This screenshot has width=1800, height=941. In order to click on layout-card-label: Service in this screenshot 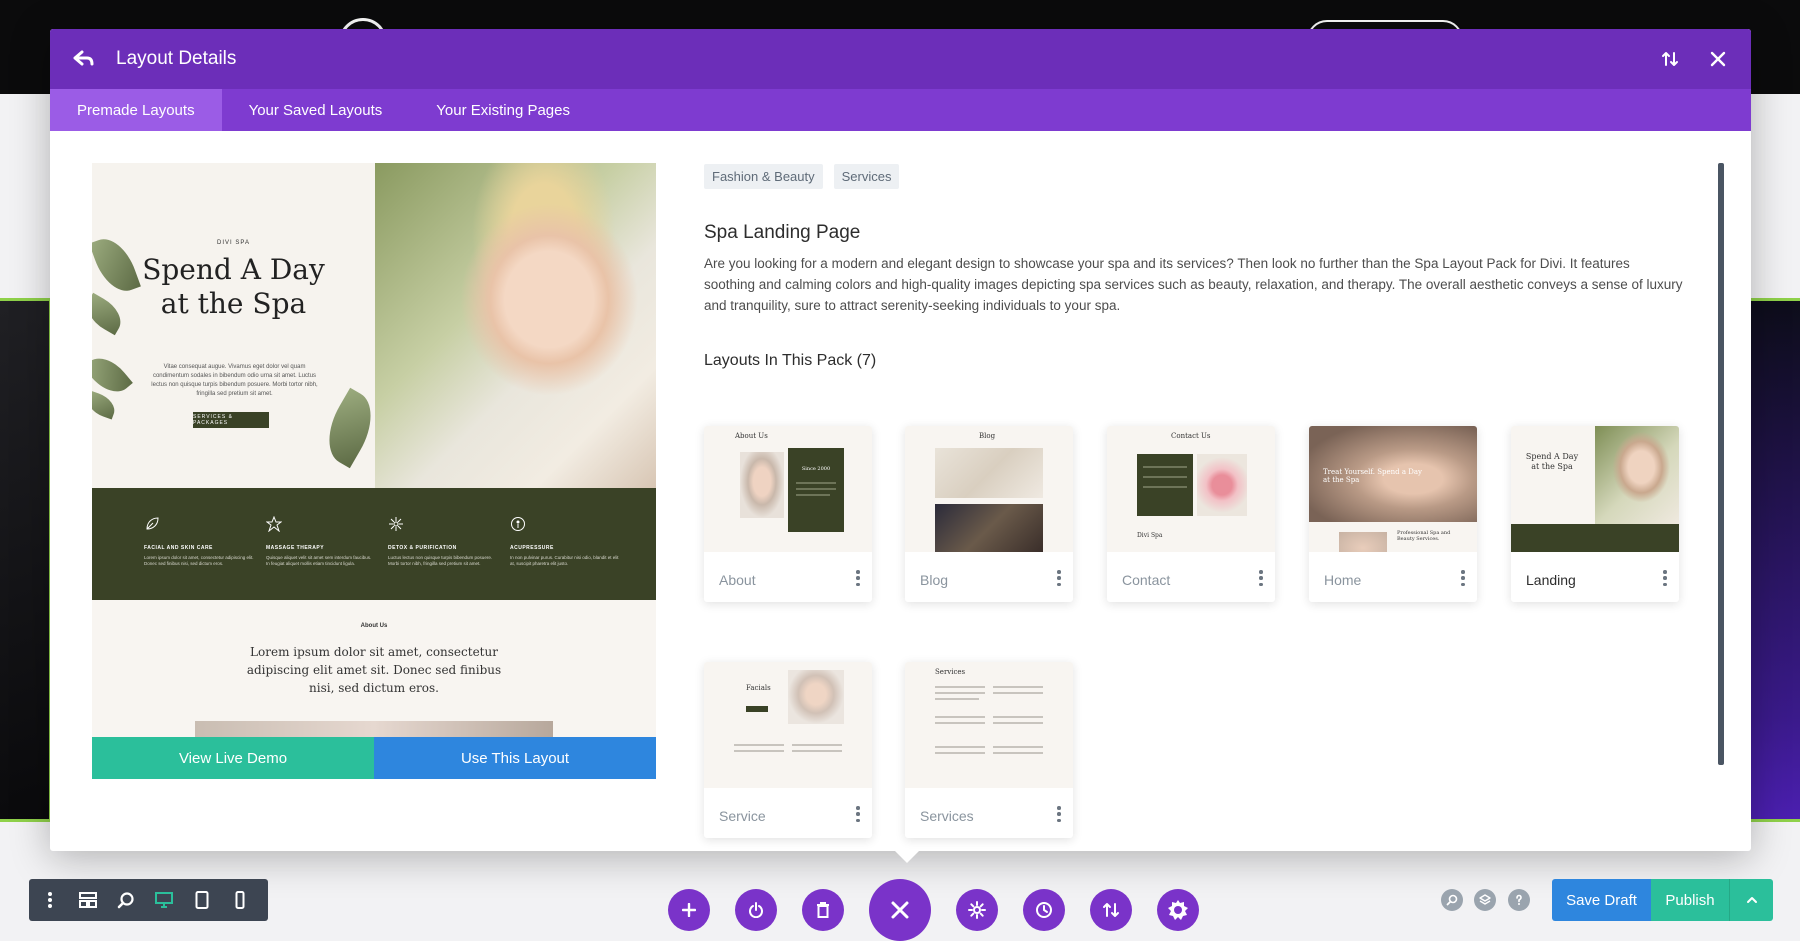, I will do `click(742, 816)`.